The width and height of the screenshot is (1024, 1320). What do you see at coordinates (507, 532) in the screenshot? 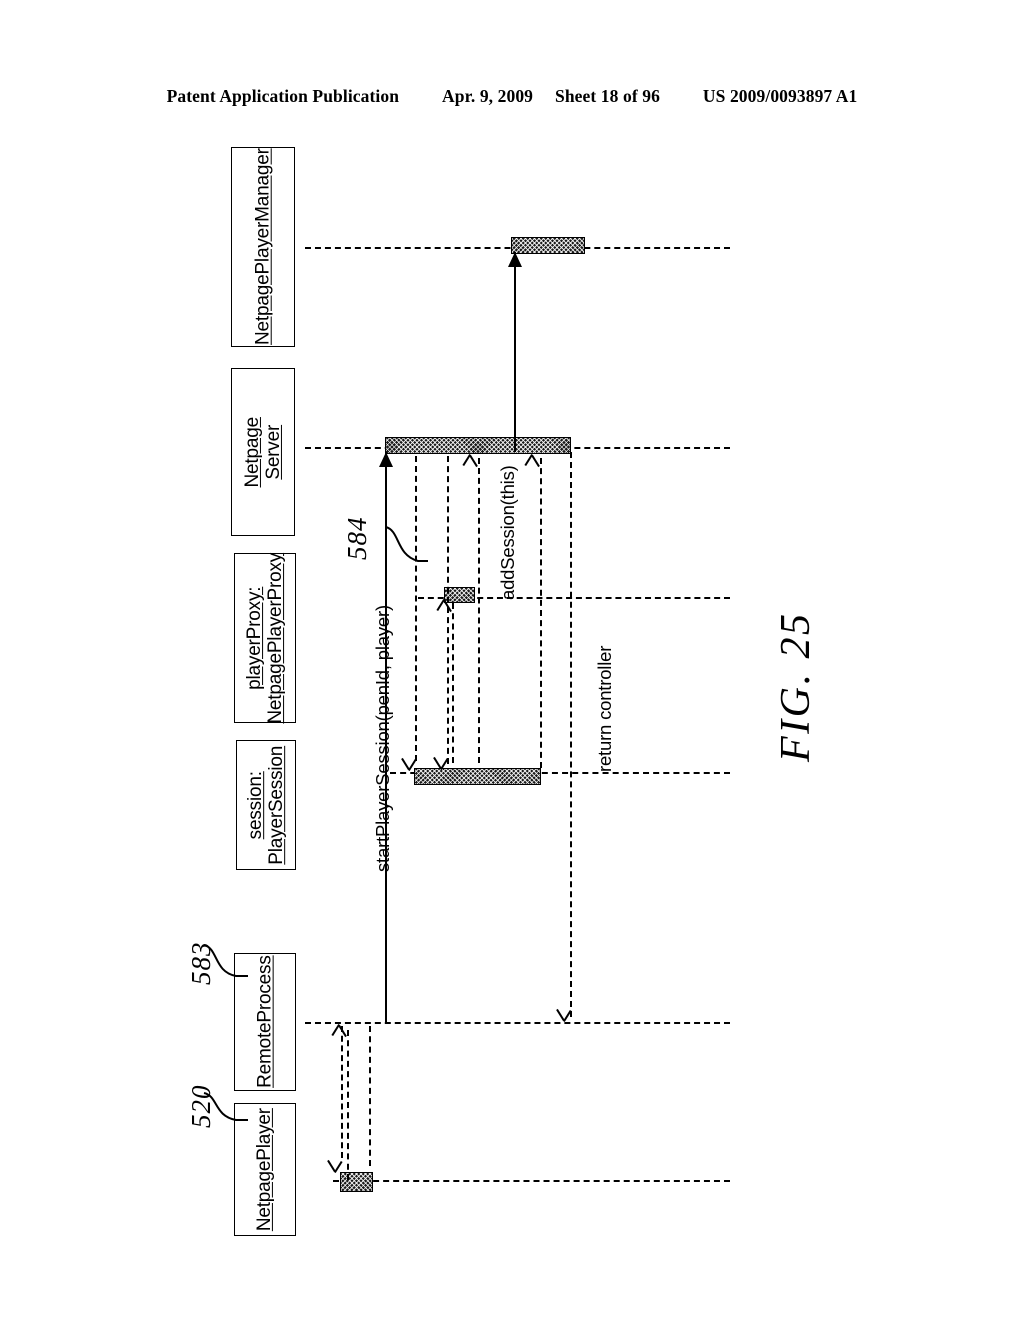
I see `message-label-add-session: addSession(this)` at bounding box center [507, 532].